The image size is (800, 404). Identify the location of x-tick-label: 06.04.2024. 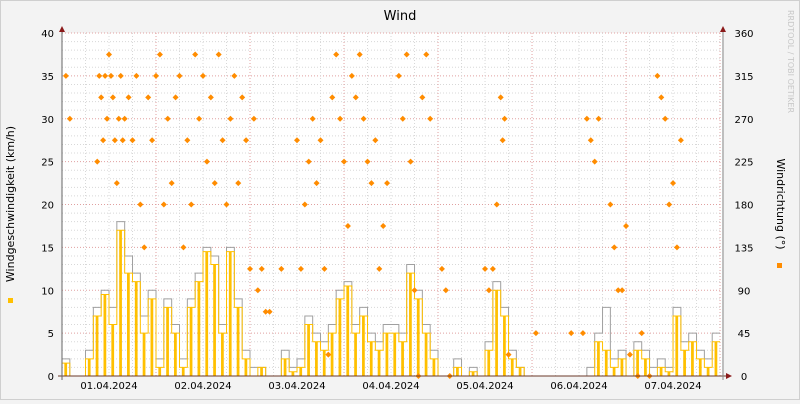
(578, 386).